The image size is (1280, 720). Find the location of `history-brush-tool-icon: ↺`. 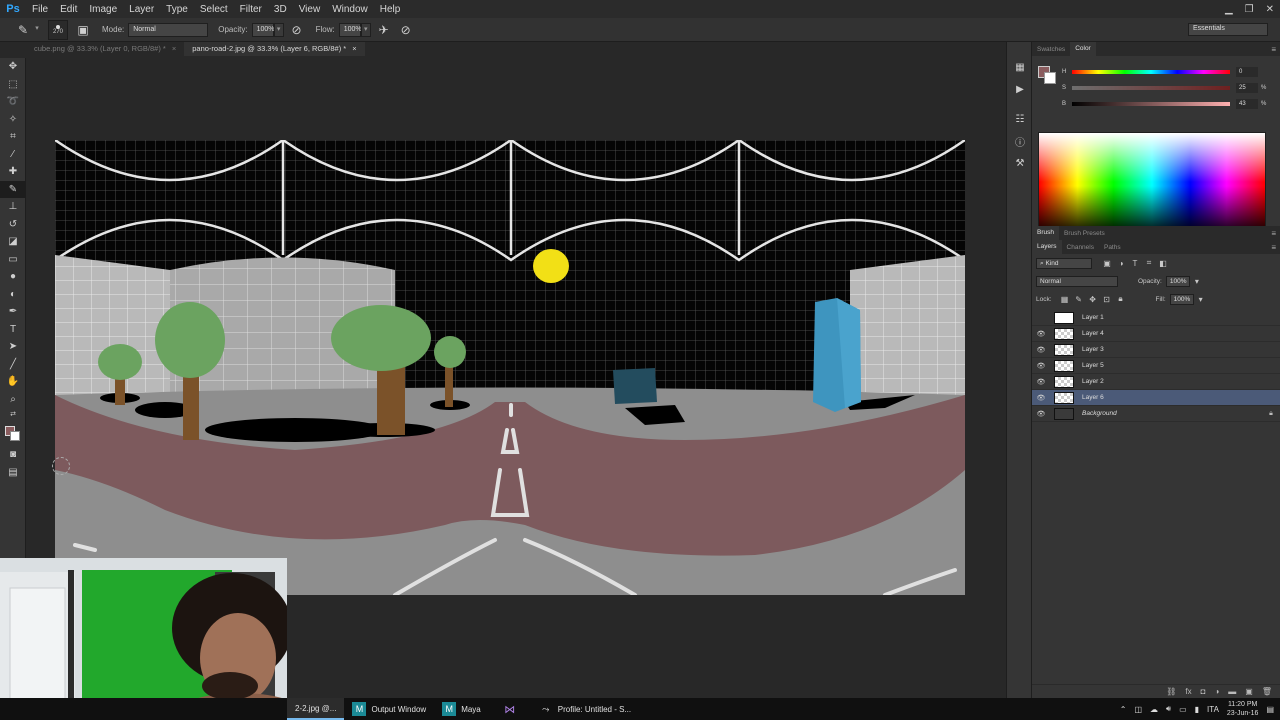

history-brush-tool-icon: ↺ is located at coordinates (13, 225).